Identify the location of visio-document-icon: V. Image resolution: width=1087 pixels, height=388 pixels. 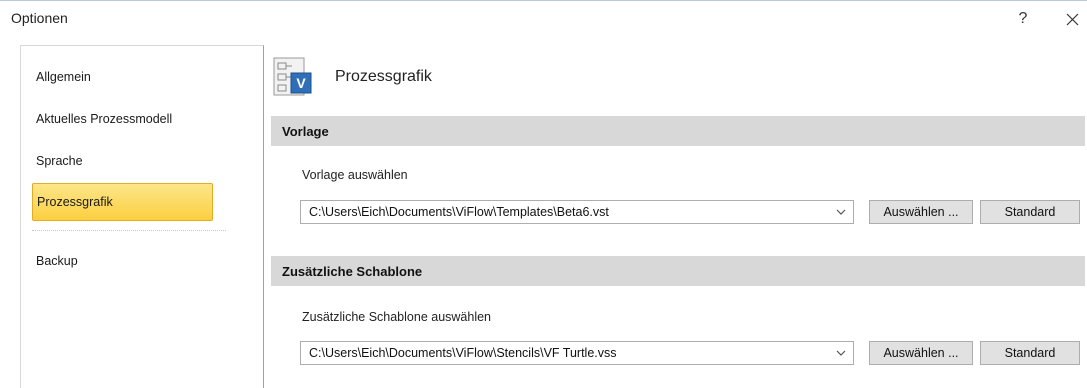
(294, 77).